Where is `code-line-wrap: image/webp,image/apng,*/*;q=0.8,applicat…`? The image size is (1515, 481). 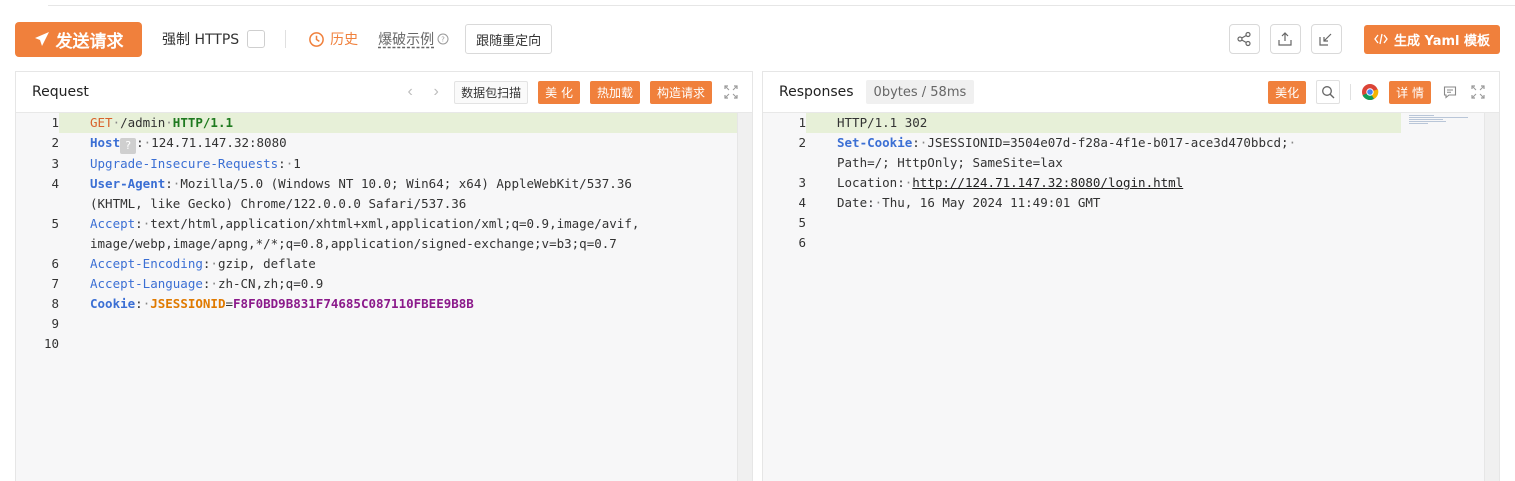 code-line-wrap: image/webp,image/apng,*/*;q=0.8,applicat… is located at coordinates (384, 244).